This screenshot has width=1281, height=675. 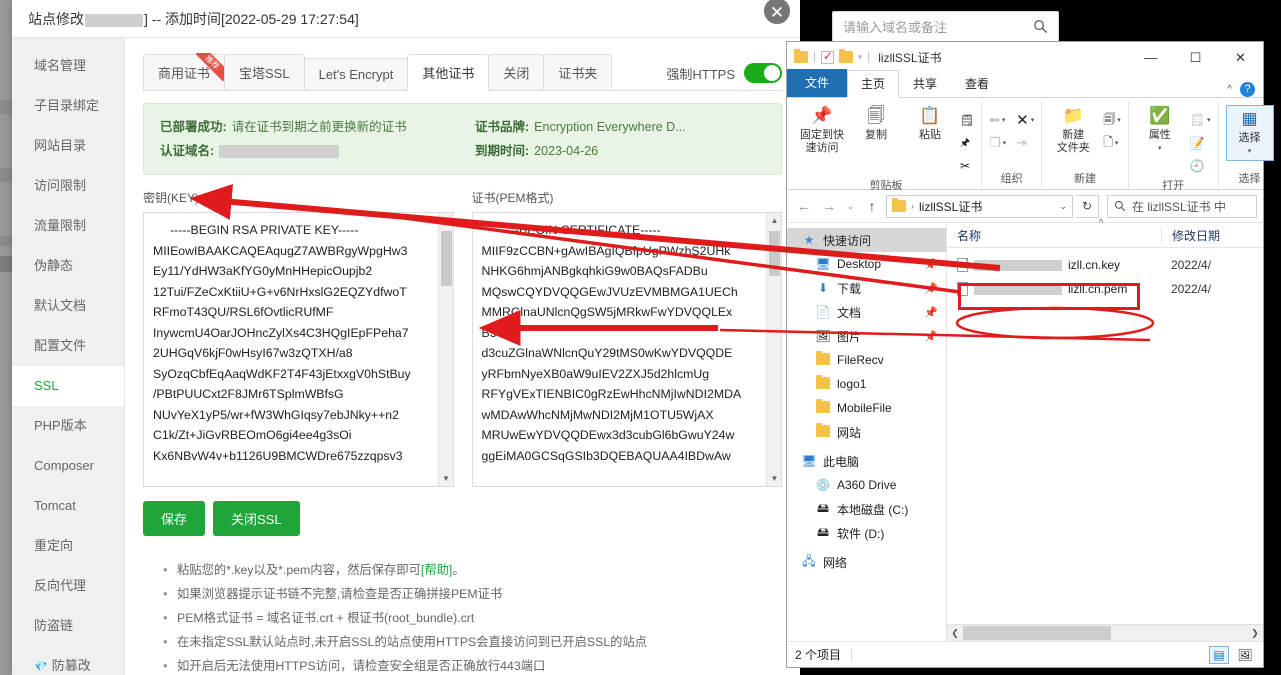 What do you see at coordinates (1249, 133) in the screenshot?
I see `select-button: ▦ 选择 ▾` at bounding box center [1249, 133].